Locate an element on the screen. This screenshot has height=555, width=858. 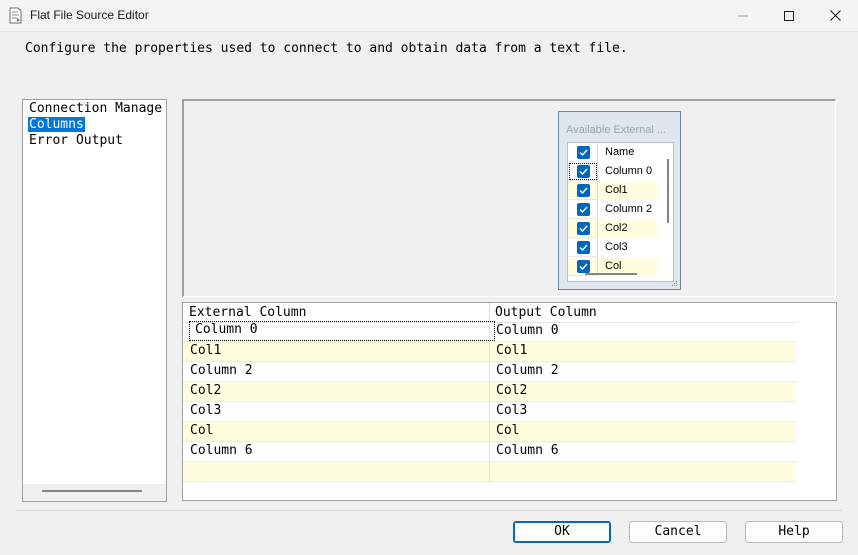
nav-item-columns: Columns is located at coordinates (56, 124).